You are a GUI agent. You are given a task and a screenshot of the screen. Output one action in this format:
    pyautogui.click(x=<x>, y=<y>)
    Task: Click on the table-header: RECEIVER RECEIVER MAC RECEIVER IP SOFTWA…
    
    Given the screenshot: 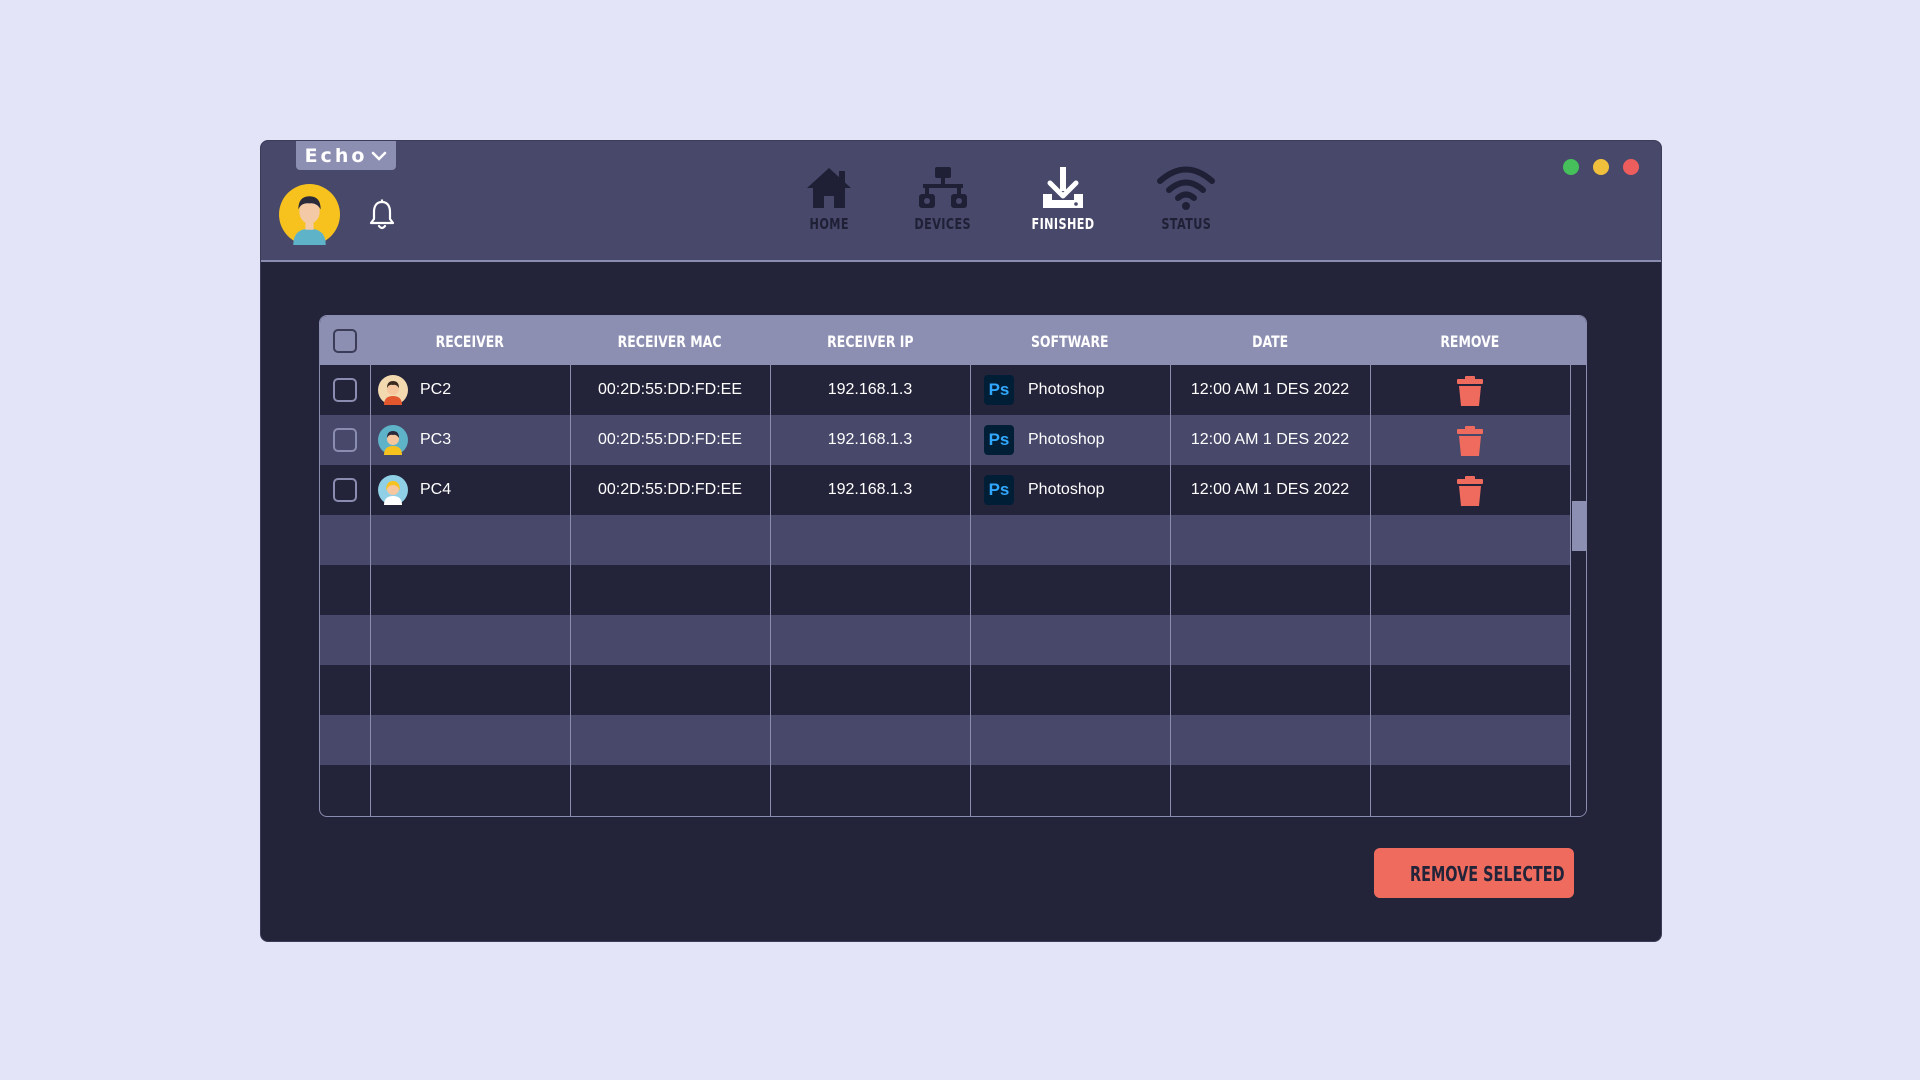 What is the action you would take?
    pyautogui.click(x=953, y=340)
    